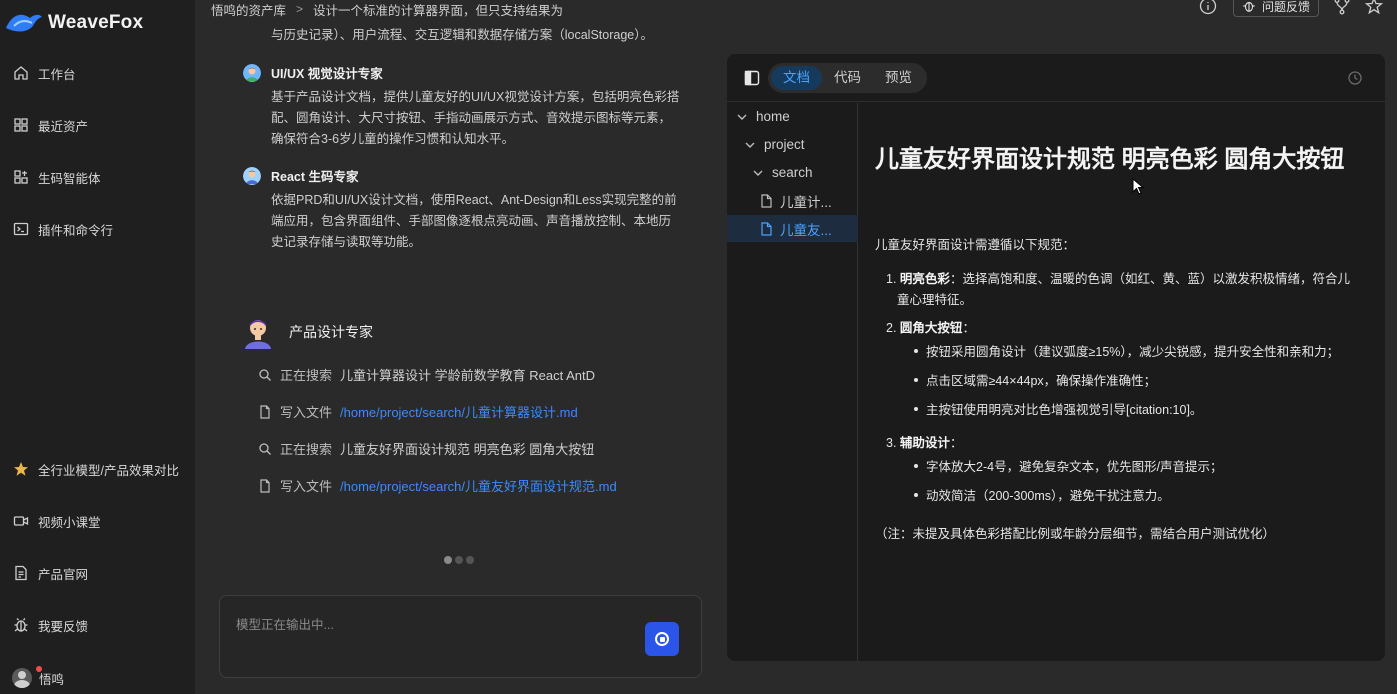 The height and width of the screenshot is (694, 1397). I want to click on stop-icon, so click(662, 639).